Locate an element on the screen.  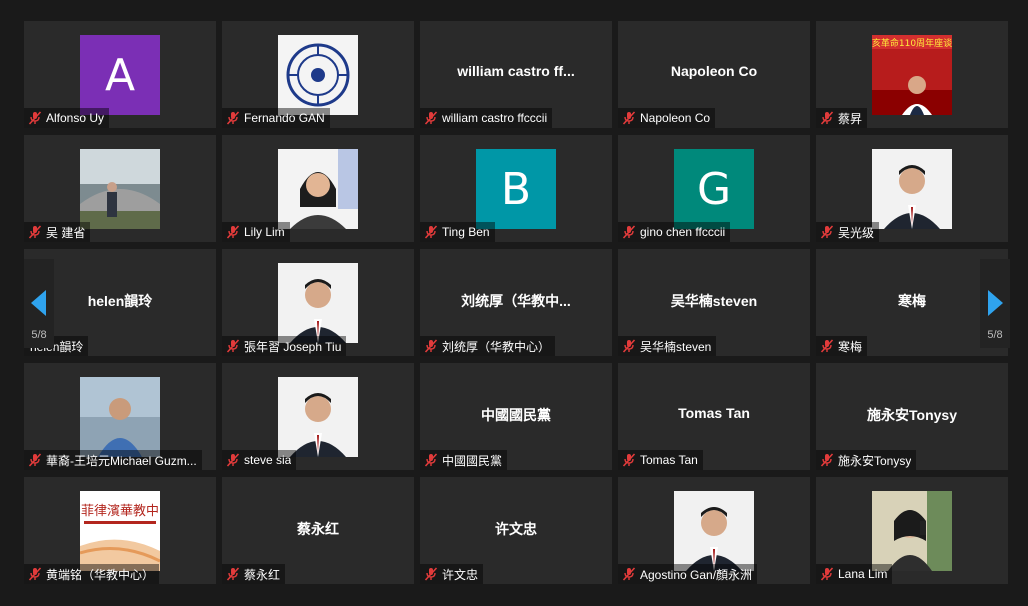
participant-video: 辛亥革命110周年座谈会 is located at coordinates (912, 75).